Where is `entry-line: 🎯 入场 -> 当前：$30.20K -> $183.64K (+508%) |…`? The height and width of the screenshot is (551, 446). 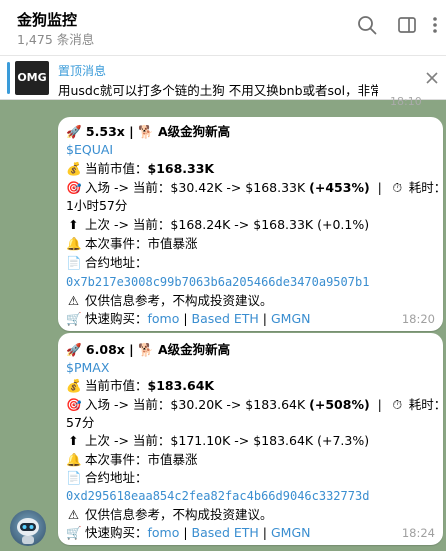
entry-line: 🎯 入场 -> 当前：$30.20K -> $183.64K (+508%) |… is located at coordinates (256, 404).